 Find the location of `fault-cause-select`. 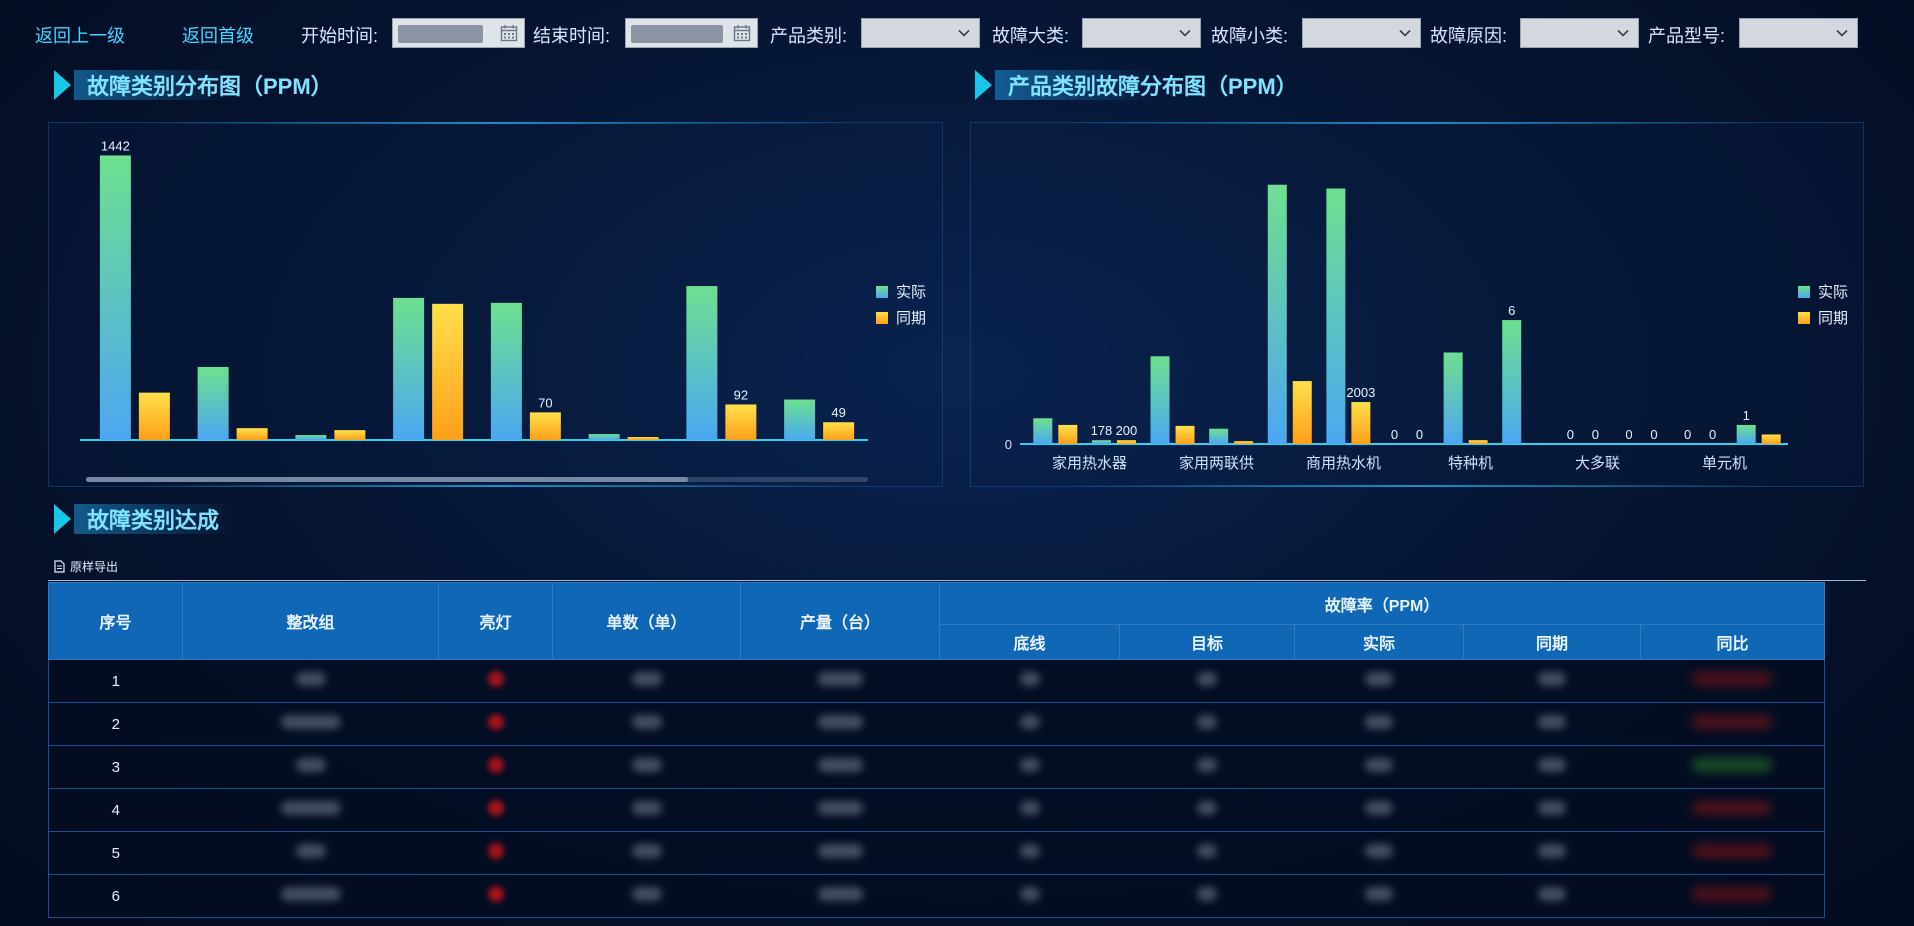

fault-cause-select is located at coordinates (1579, 33).